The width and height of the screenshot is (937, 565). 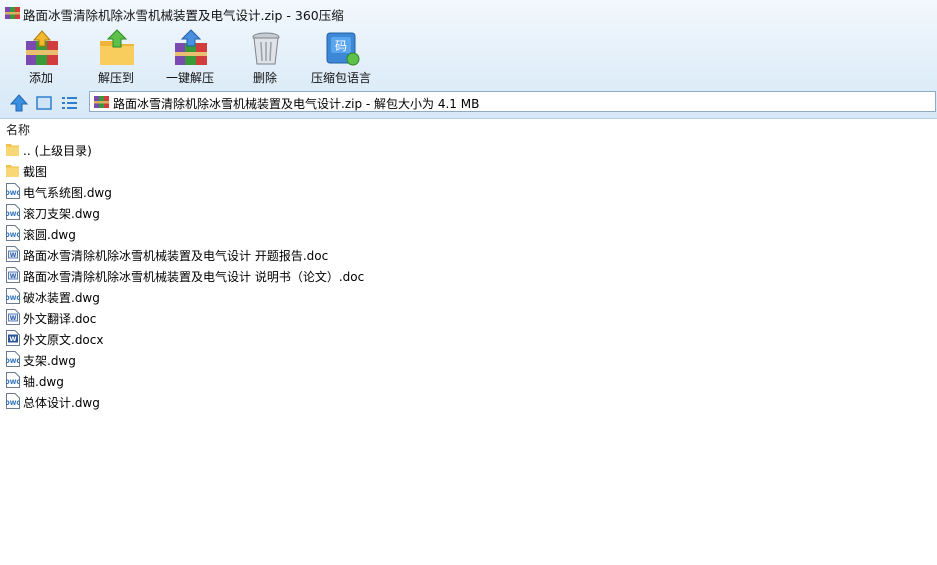 I want to click on one-click-extract-label: 一键解压, so click(x=189, y=78).